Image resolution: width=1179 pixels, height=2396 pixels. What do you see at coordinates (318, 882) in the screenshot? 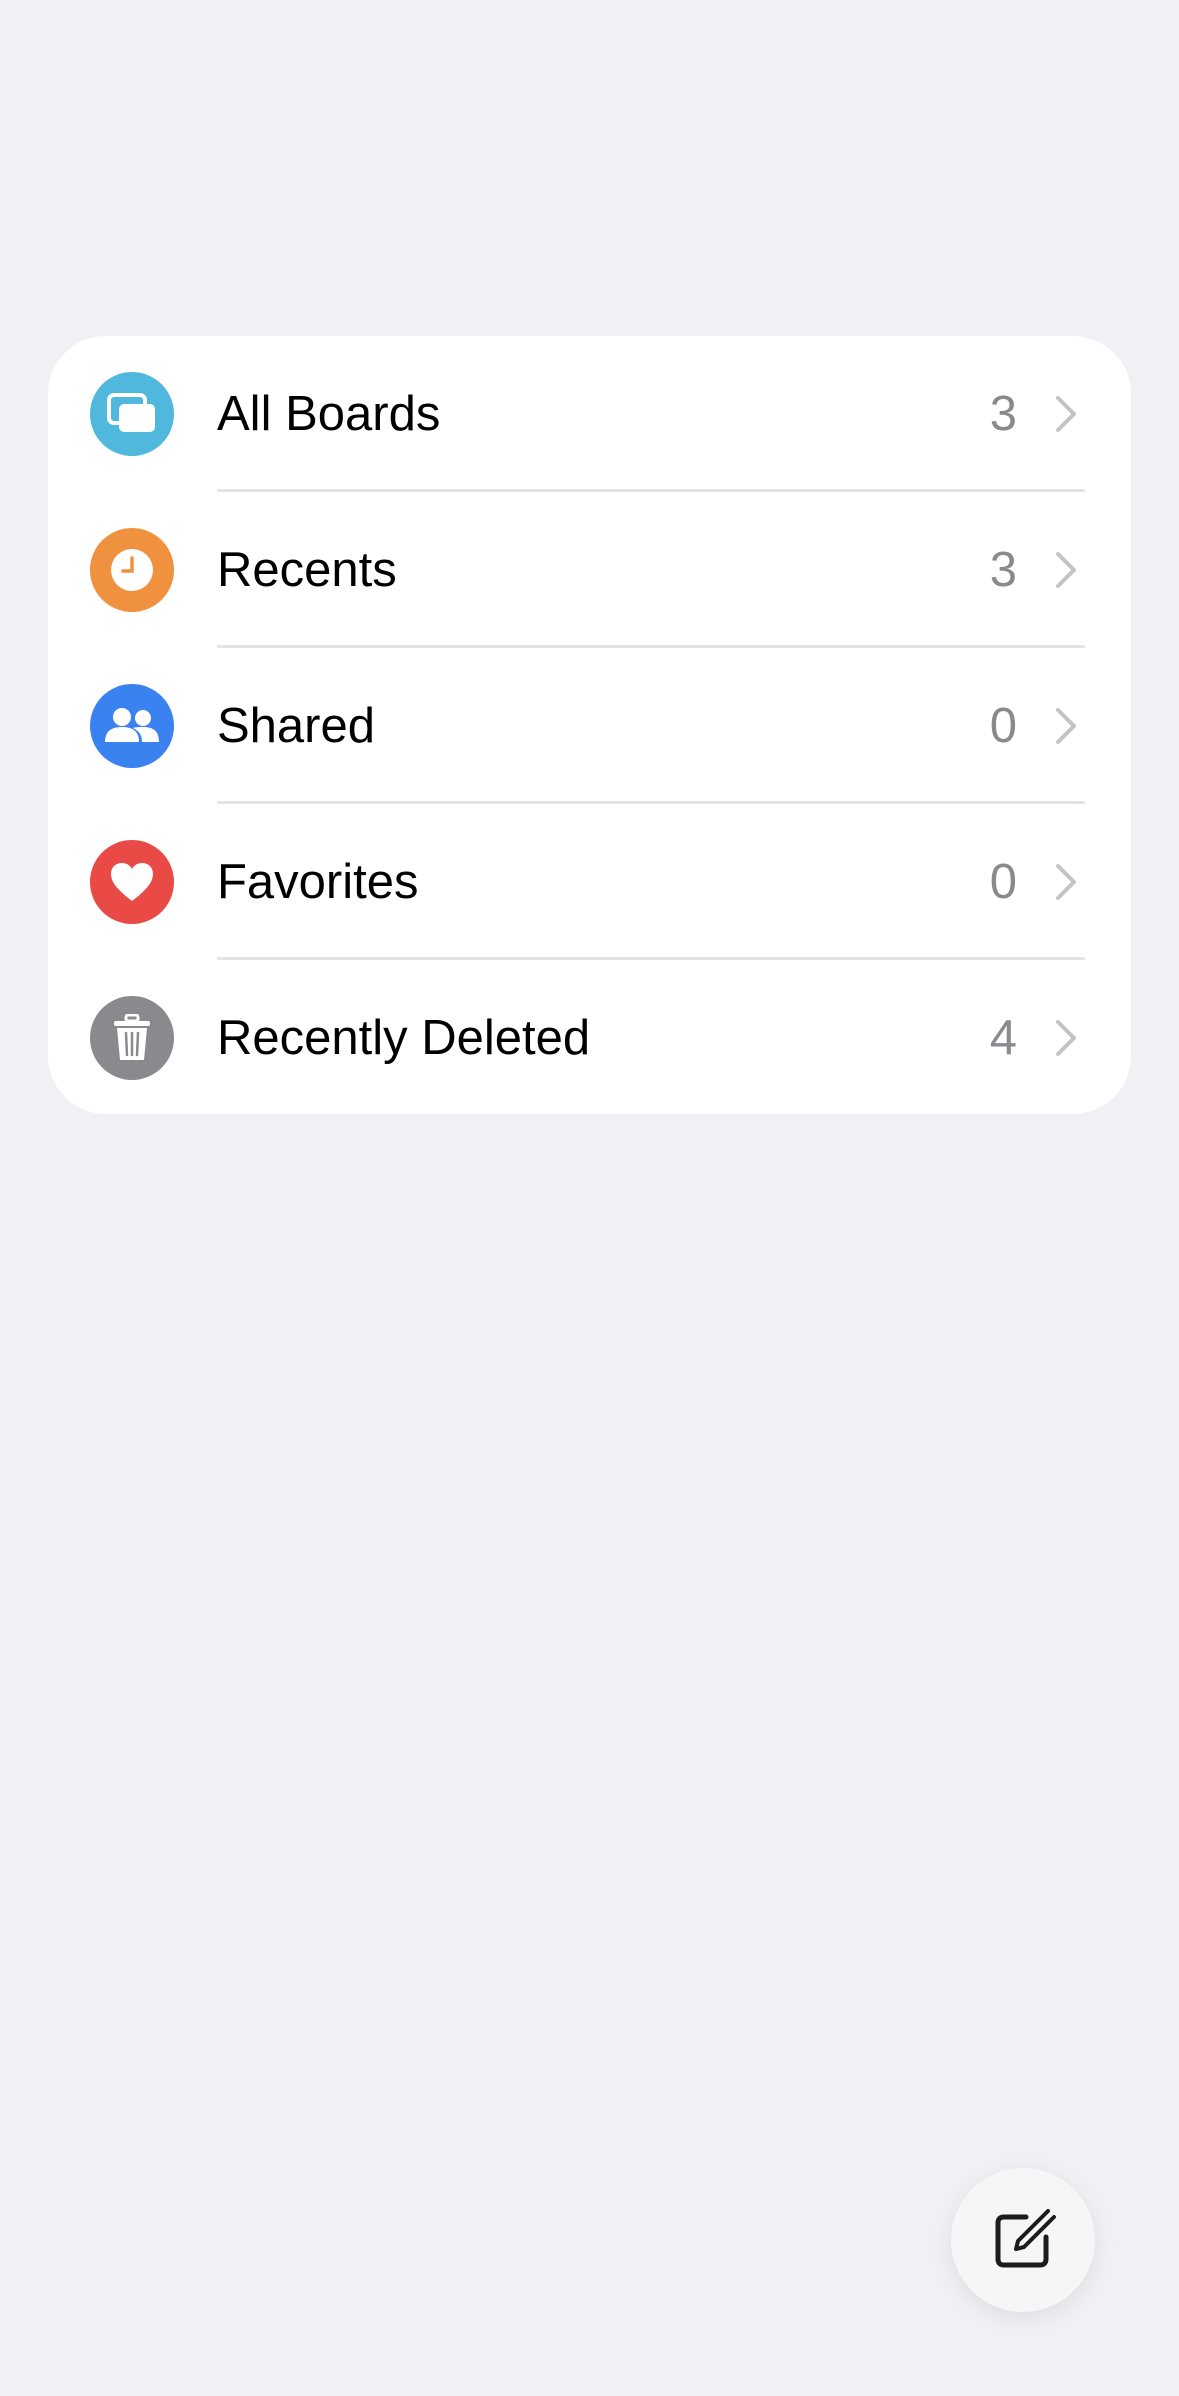
I see `list-item-label: Favorites` at bounding box center [318, 882].